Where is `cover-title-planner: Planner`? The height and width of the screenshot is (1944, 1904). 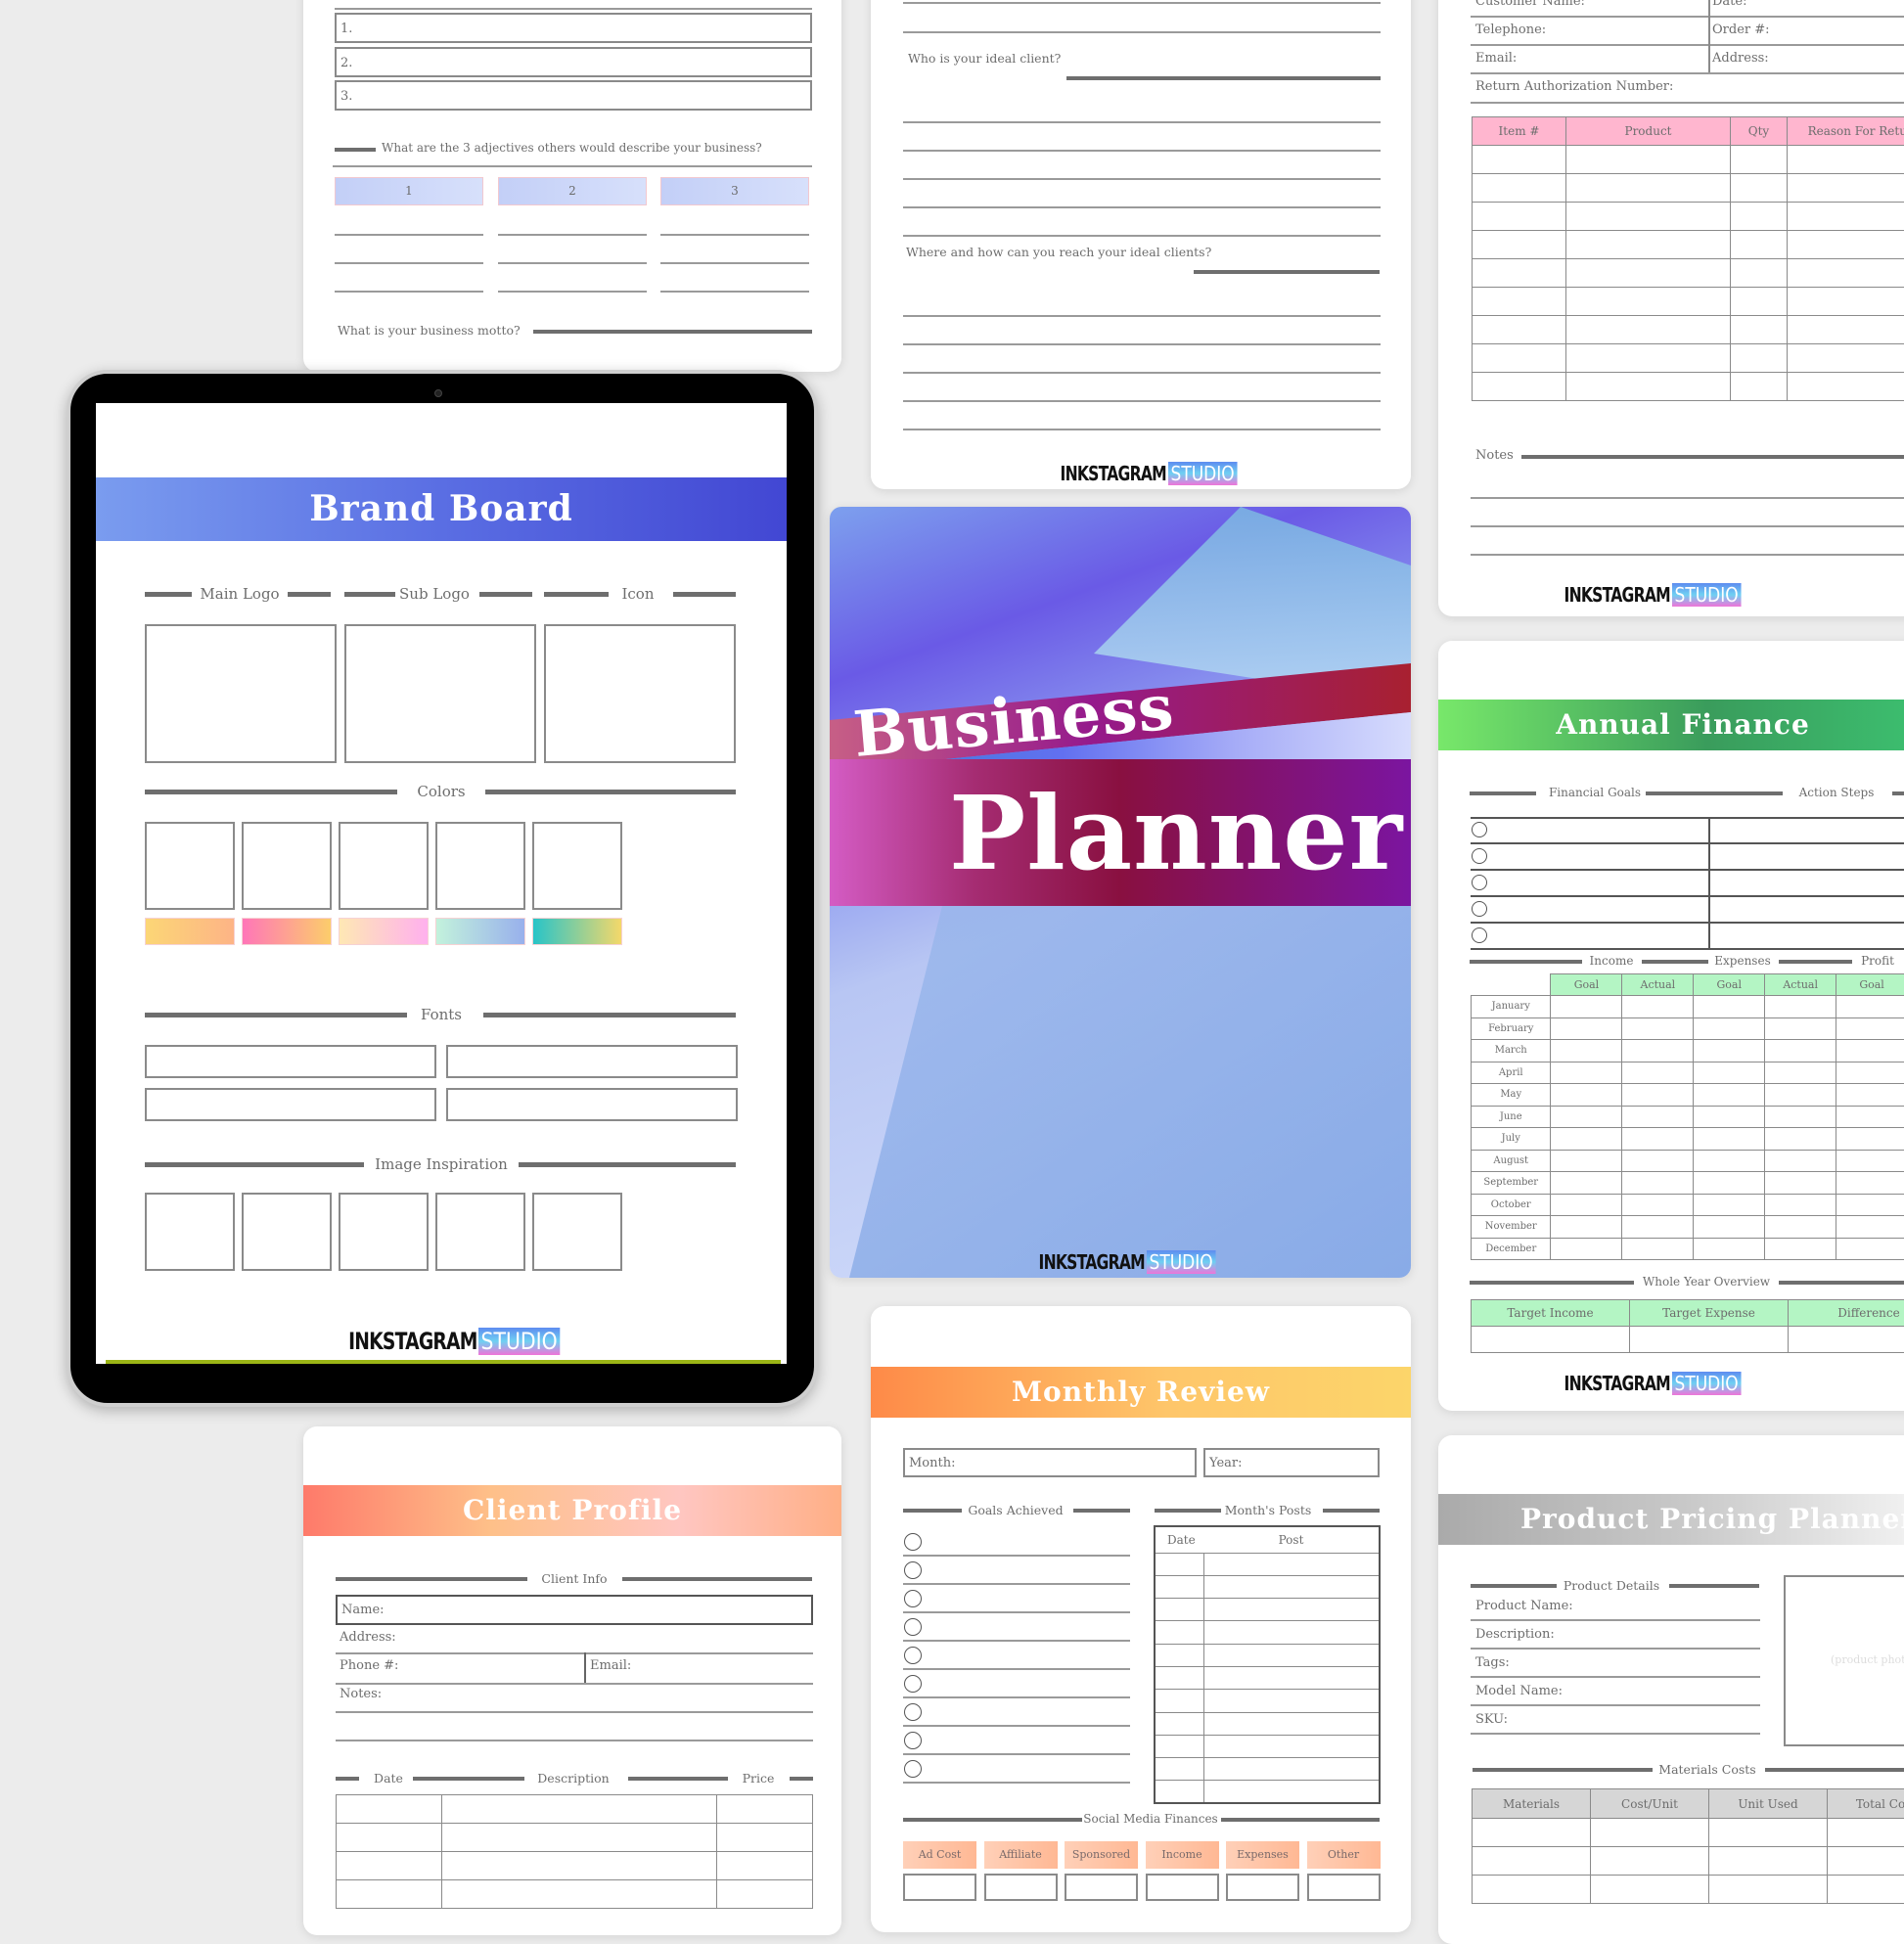
cover-title-planner: Planner is located at coordinates (1176, 833).